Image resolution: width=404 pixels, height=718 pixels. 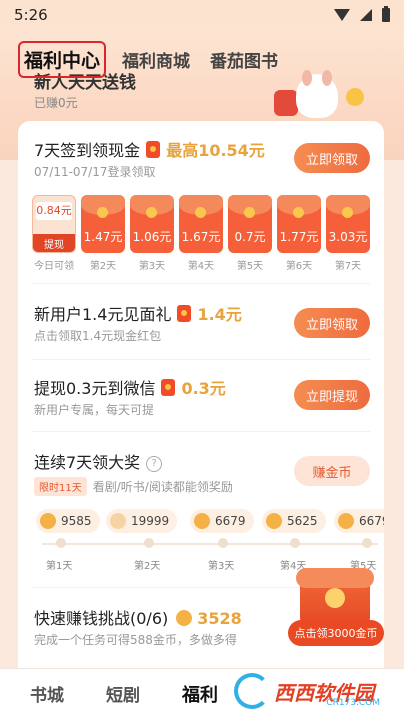 I want to click on withdraw-tag: 提现, so click(x=54, y=243).